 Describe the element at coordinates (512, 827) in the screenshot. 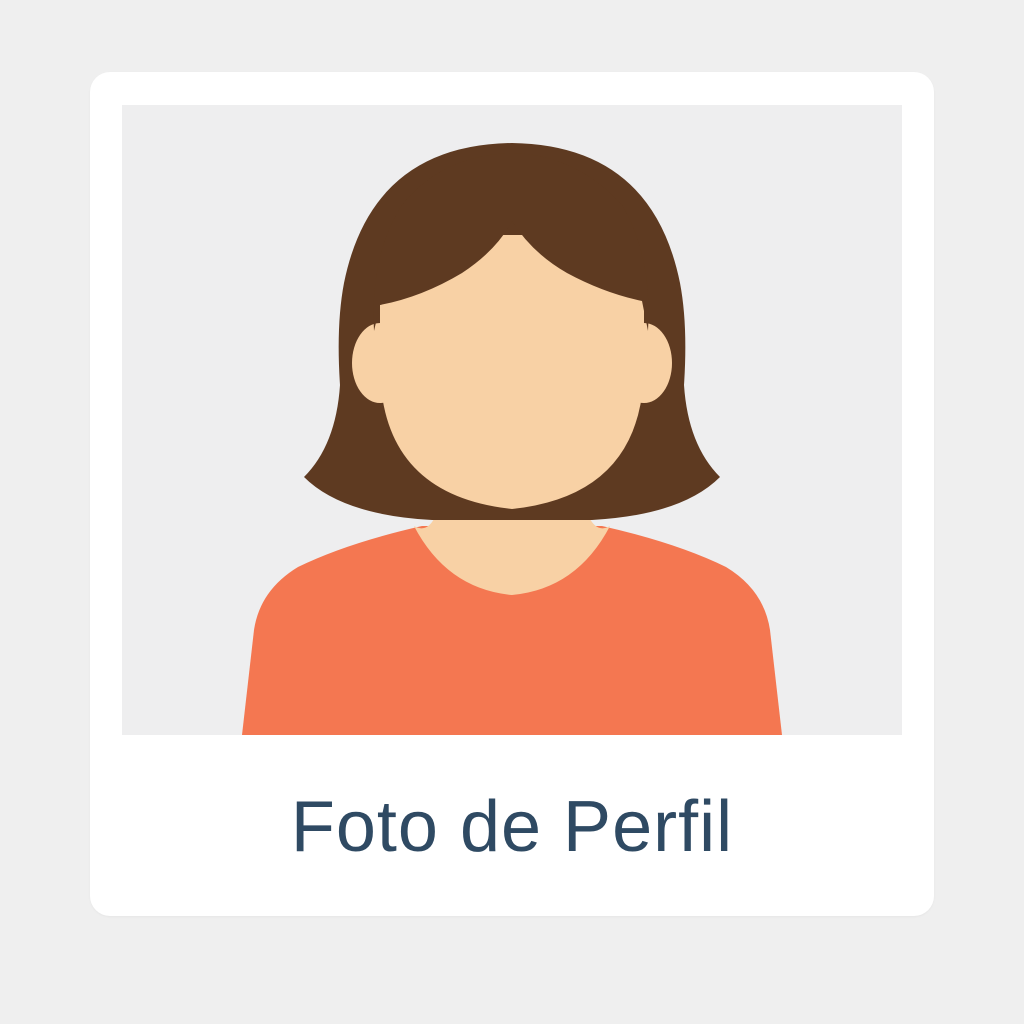

I see `profile-photo-caption: Foto de Perfil` at that location.